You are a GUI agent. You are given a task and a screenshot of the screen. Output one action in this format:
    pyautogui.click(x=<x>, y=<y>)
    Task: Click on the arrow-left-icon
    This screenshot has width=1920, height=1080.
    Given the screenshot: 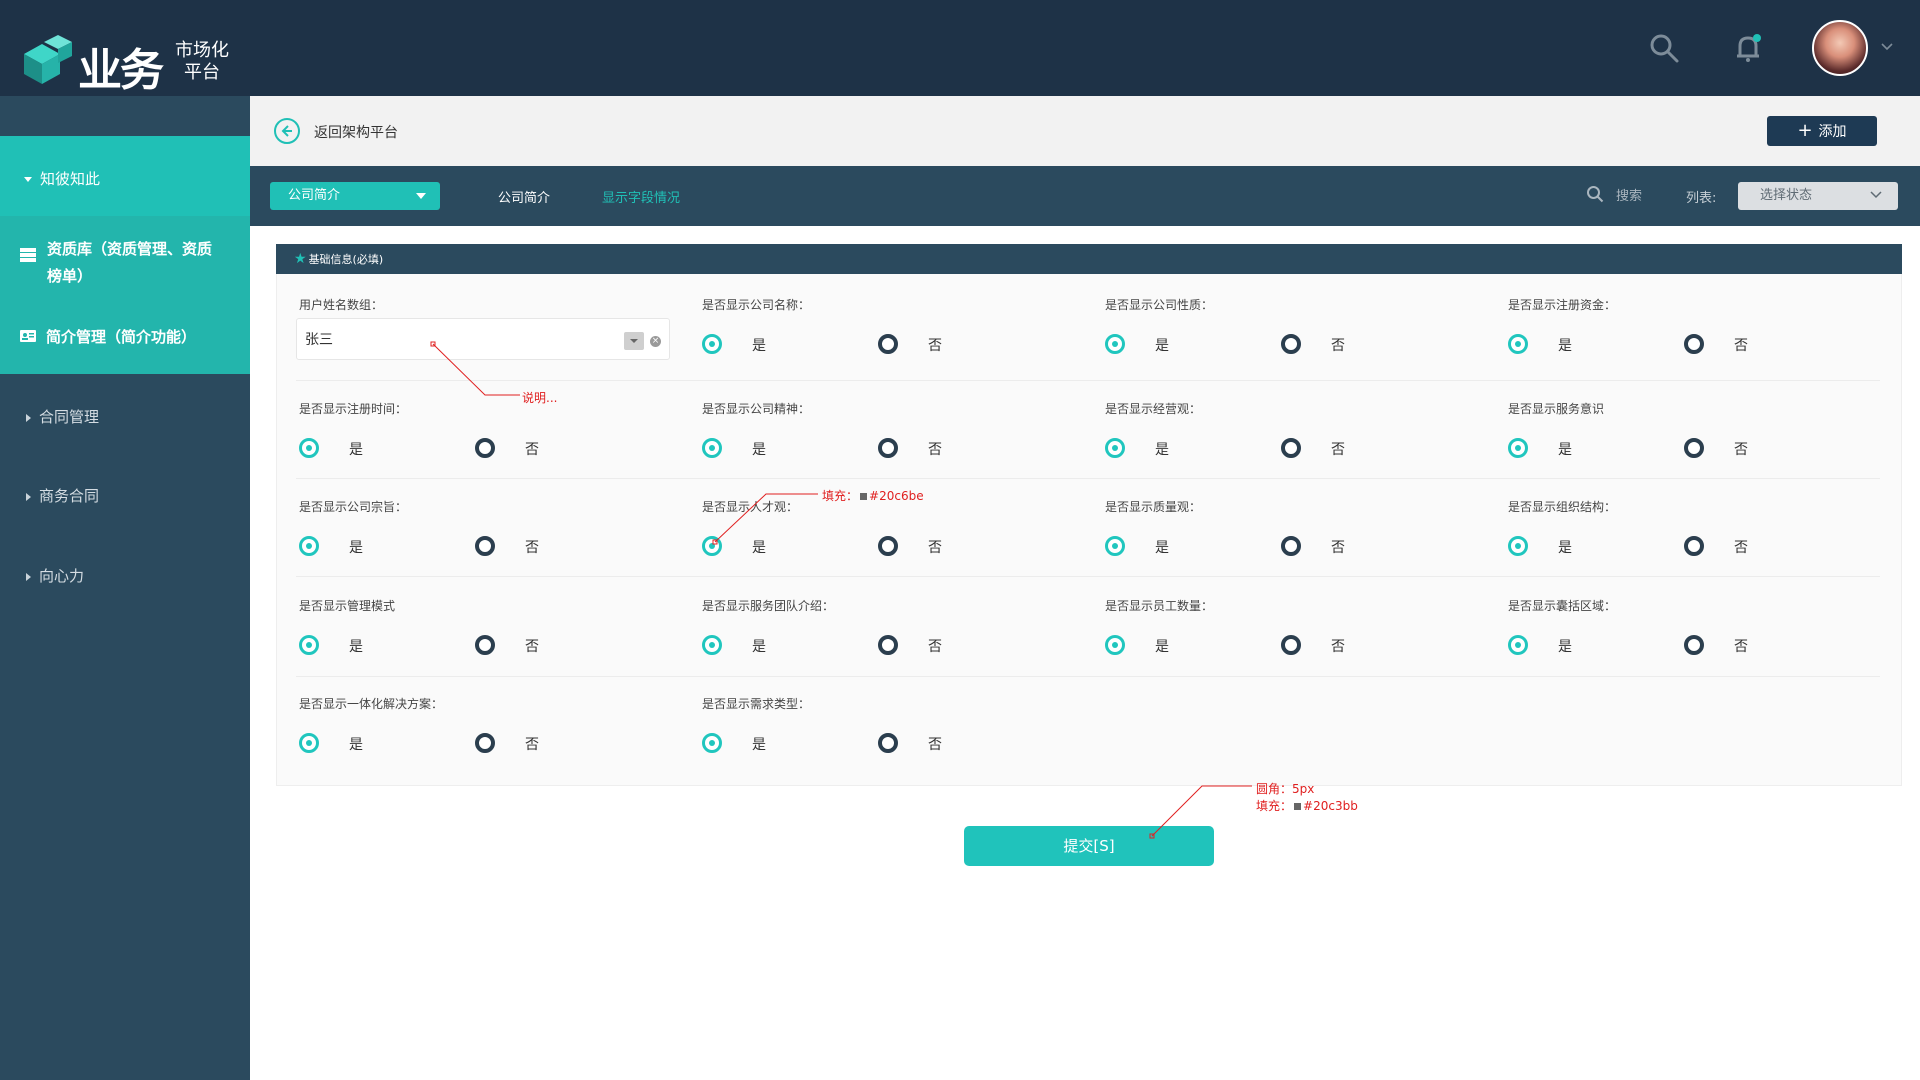 What is the action you would take?
    pyautogui.click(x=286, y=131)
    